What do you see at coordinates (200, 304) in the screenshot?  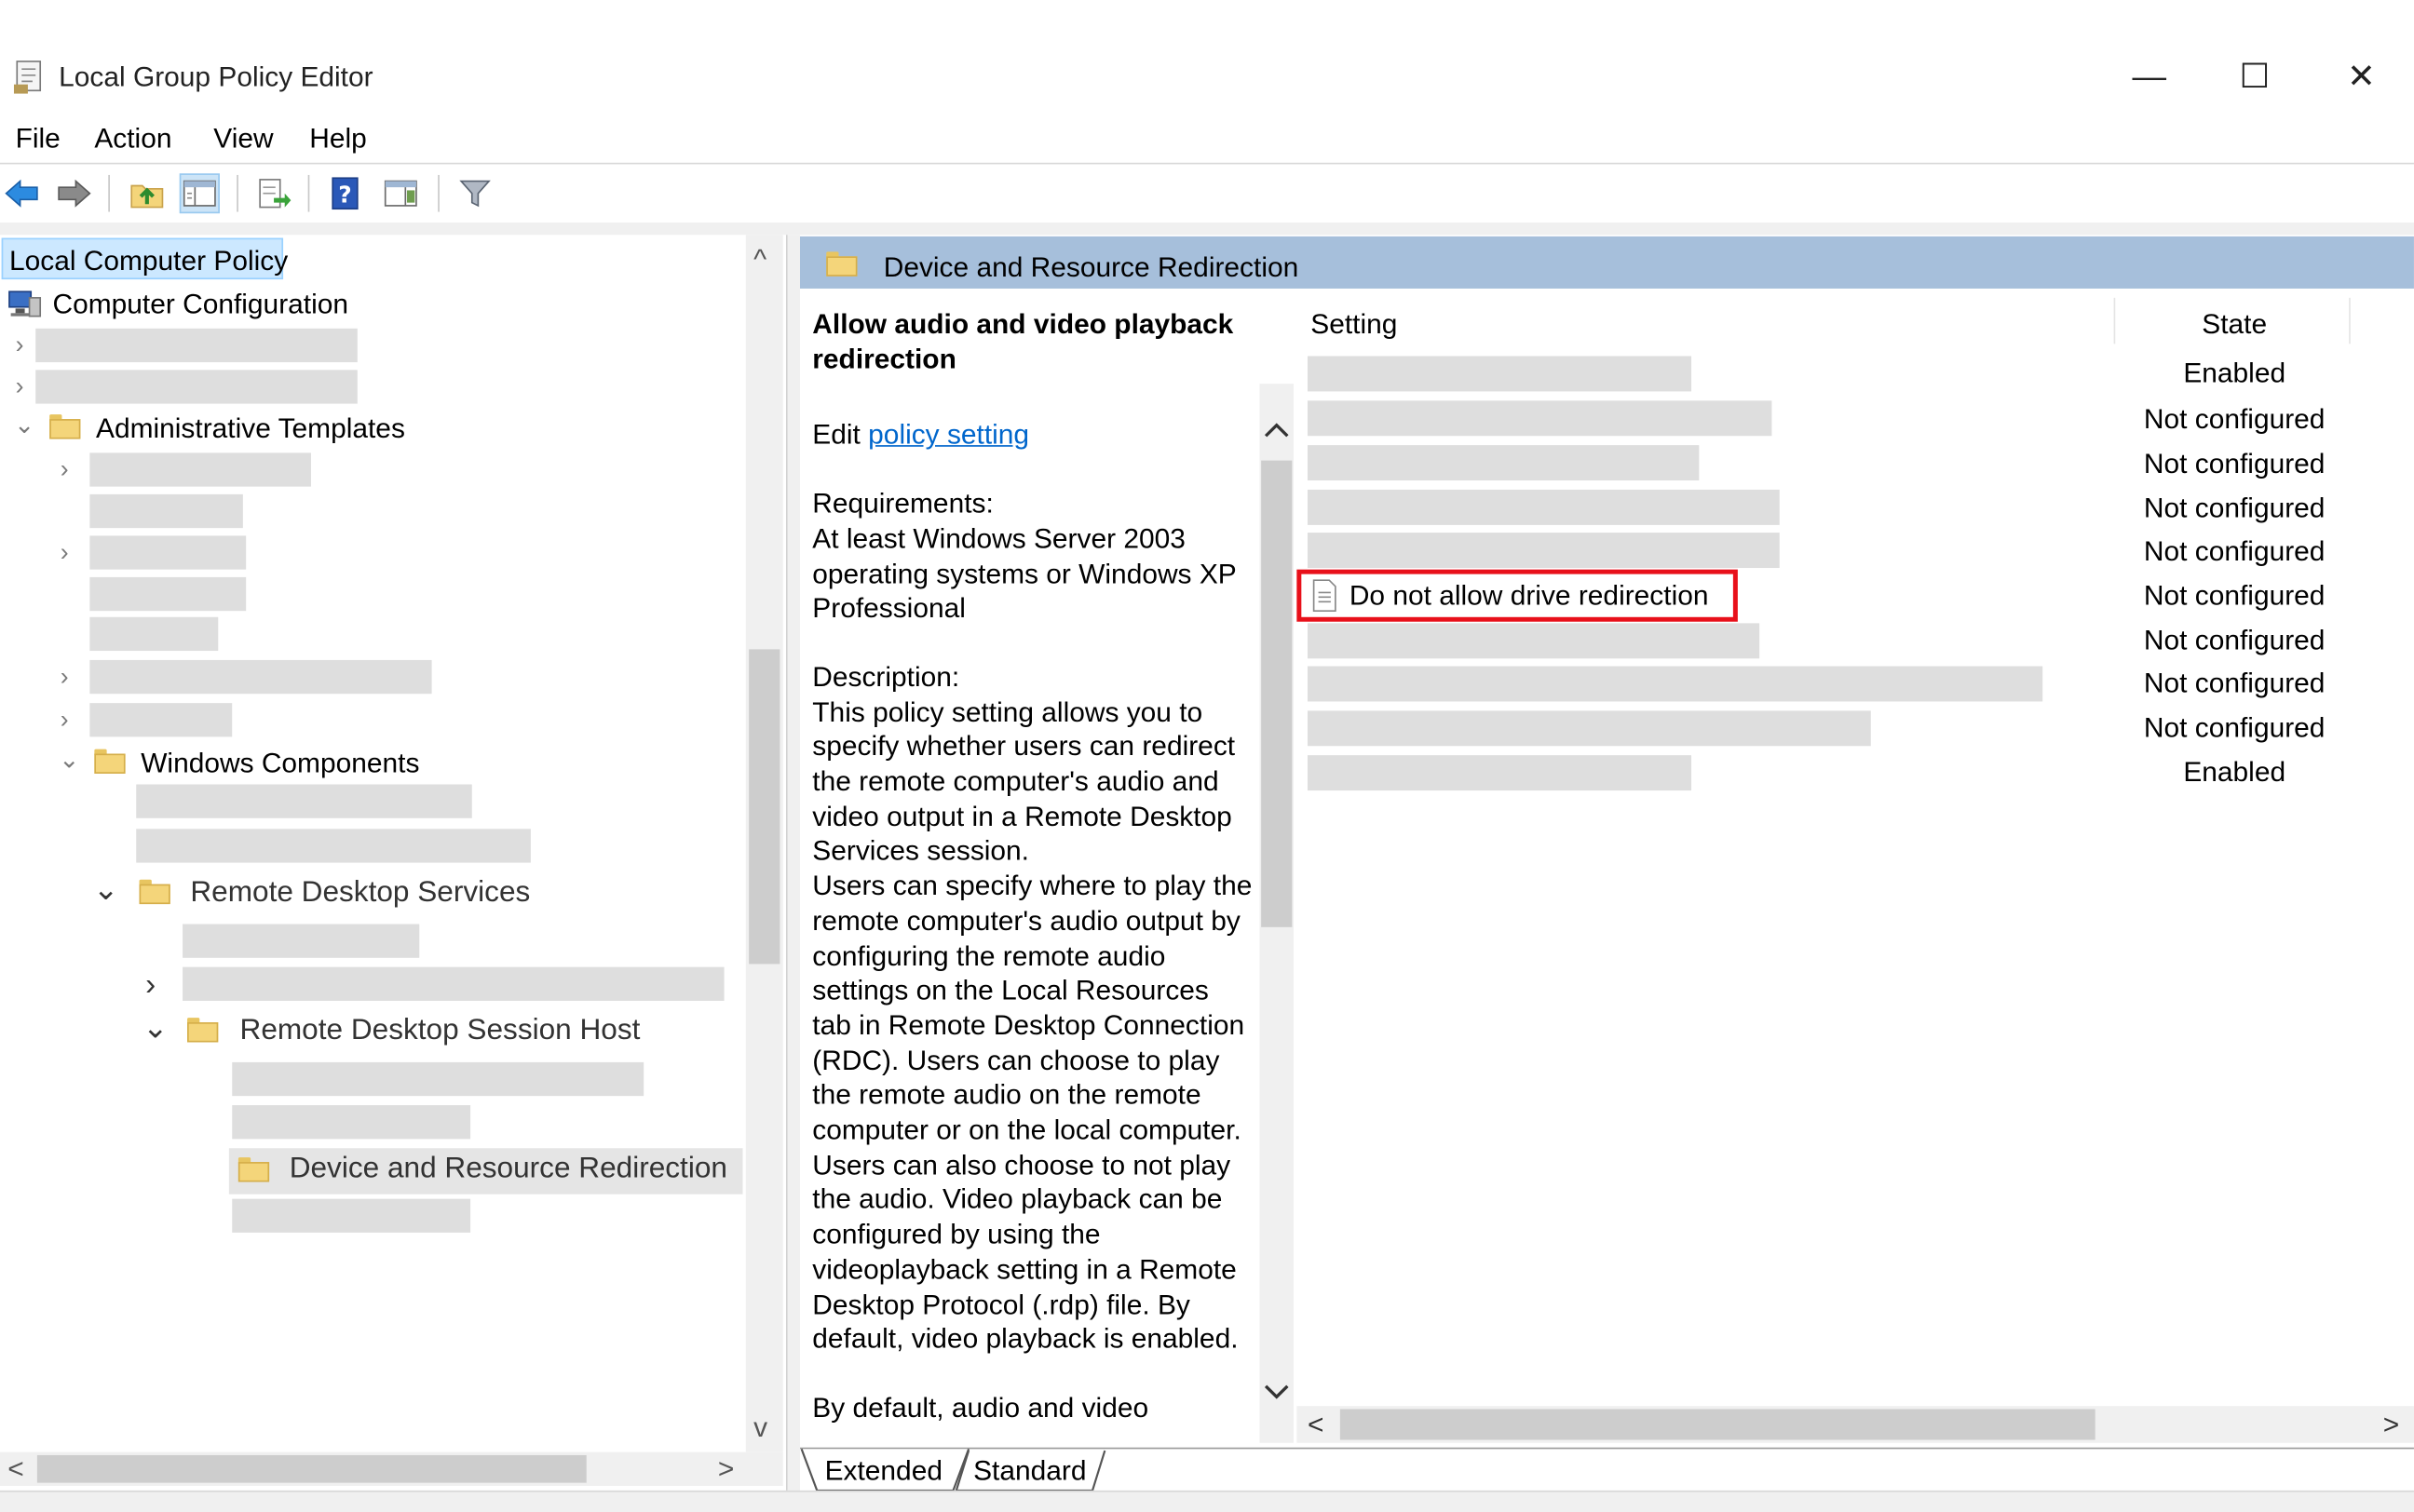 I see `tree-item-computer-configuration: Computer Configuration` at bounding box center [200, 304].